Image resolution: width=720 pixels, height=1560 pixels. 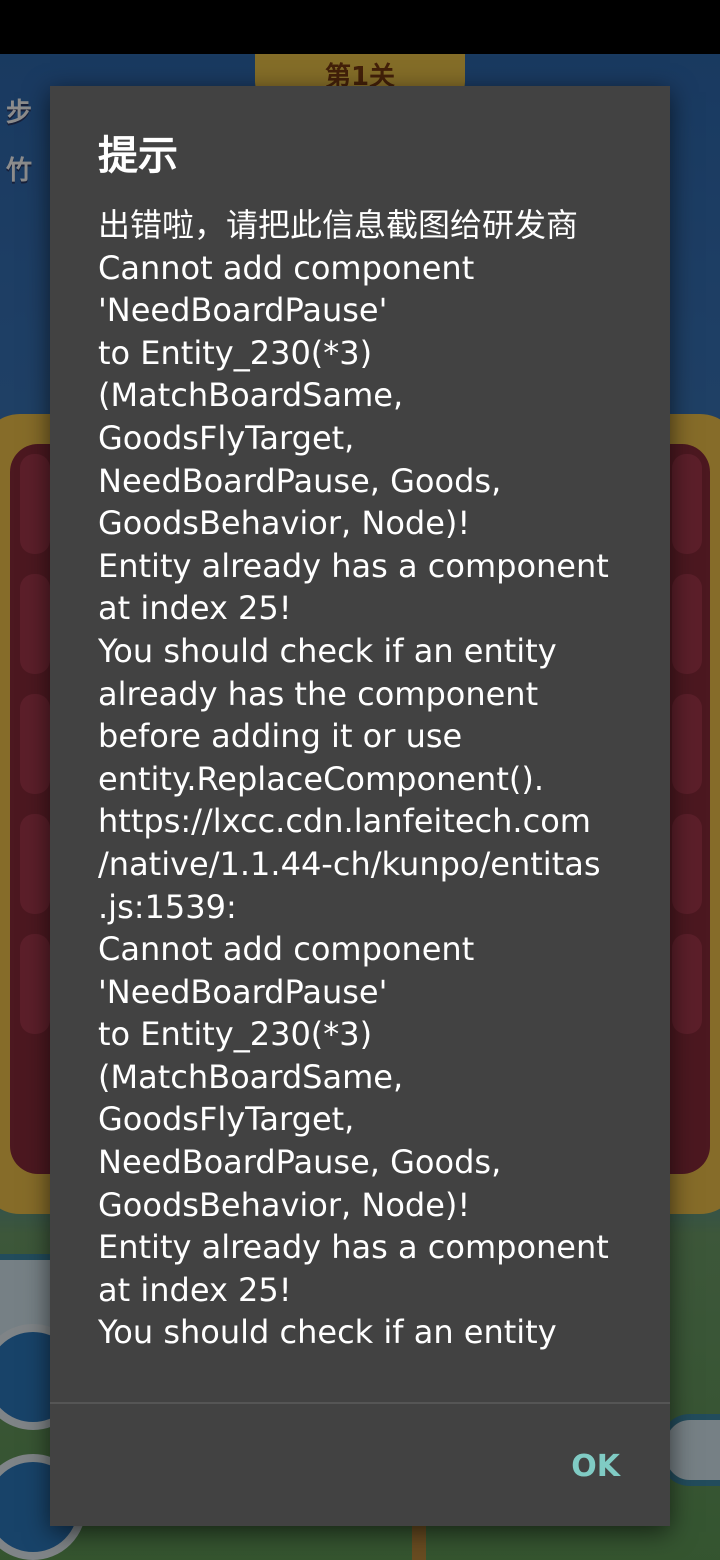 I want to click on dialog-title: 提示, so click(x=138, y=156).